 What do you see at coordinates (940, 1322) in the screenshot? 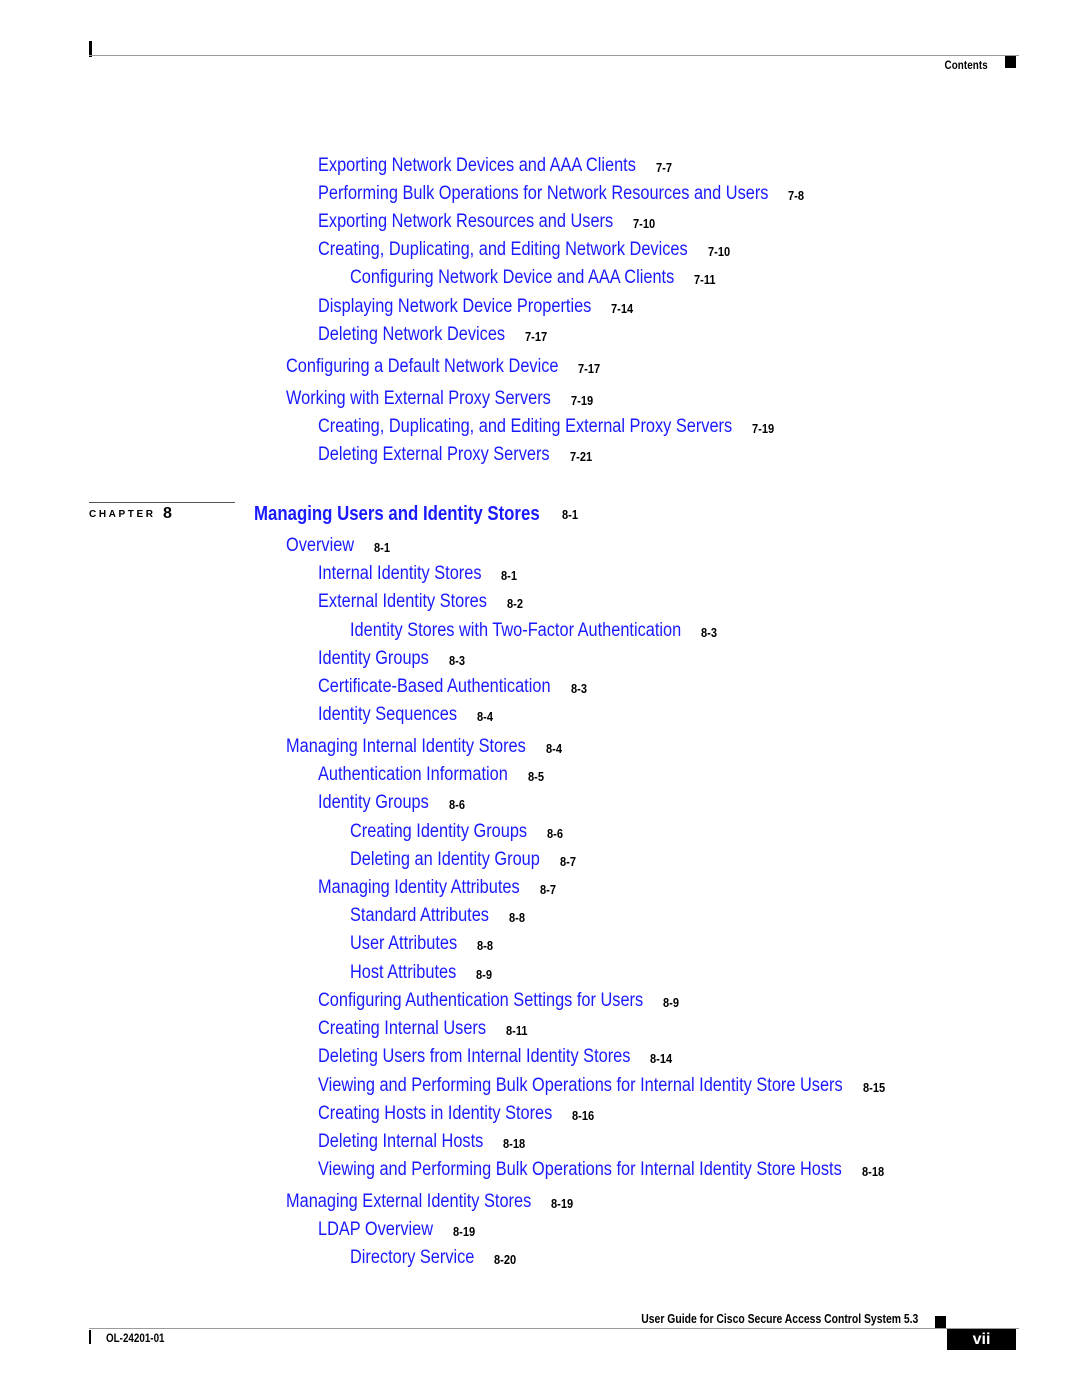
I see `footer-marker-block` at bounding box center [940, 1322].